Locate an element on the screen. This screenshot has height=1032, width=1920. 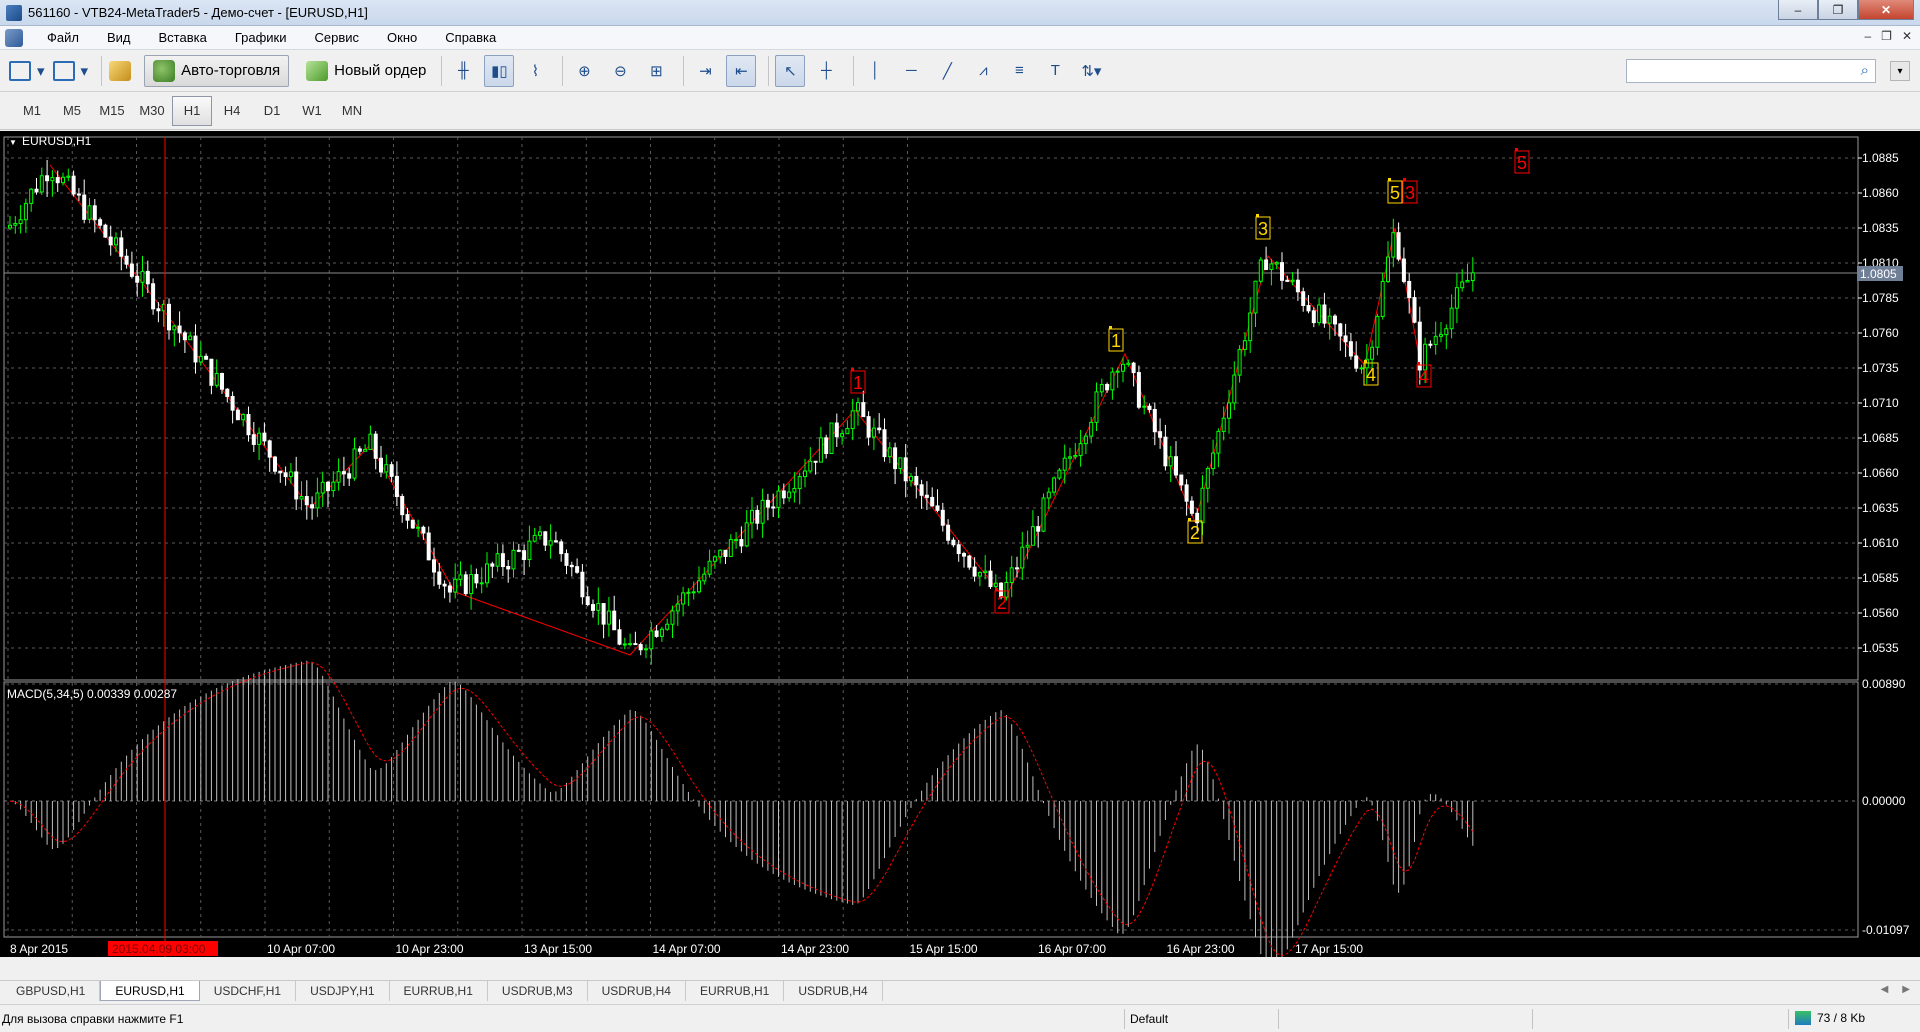
timeframe-d1: D1 is located at coordinates (272, 111).